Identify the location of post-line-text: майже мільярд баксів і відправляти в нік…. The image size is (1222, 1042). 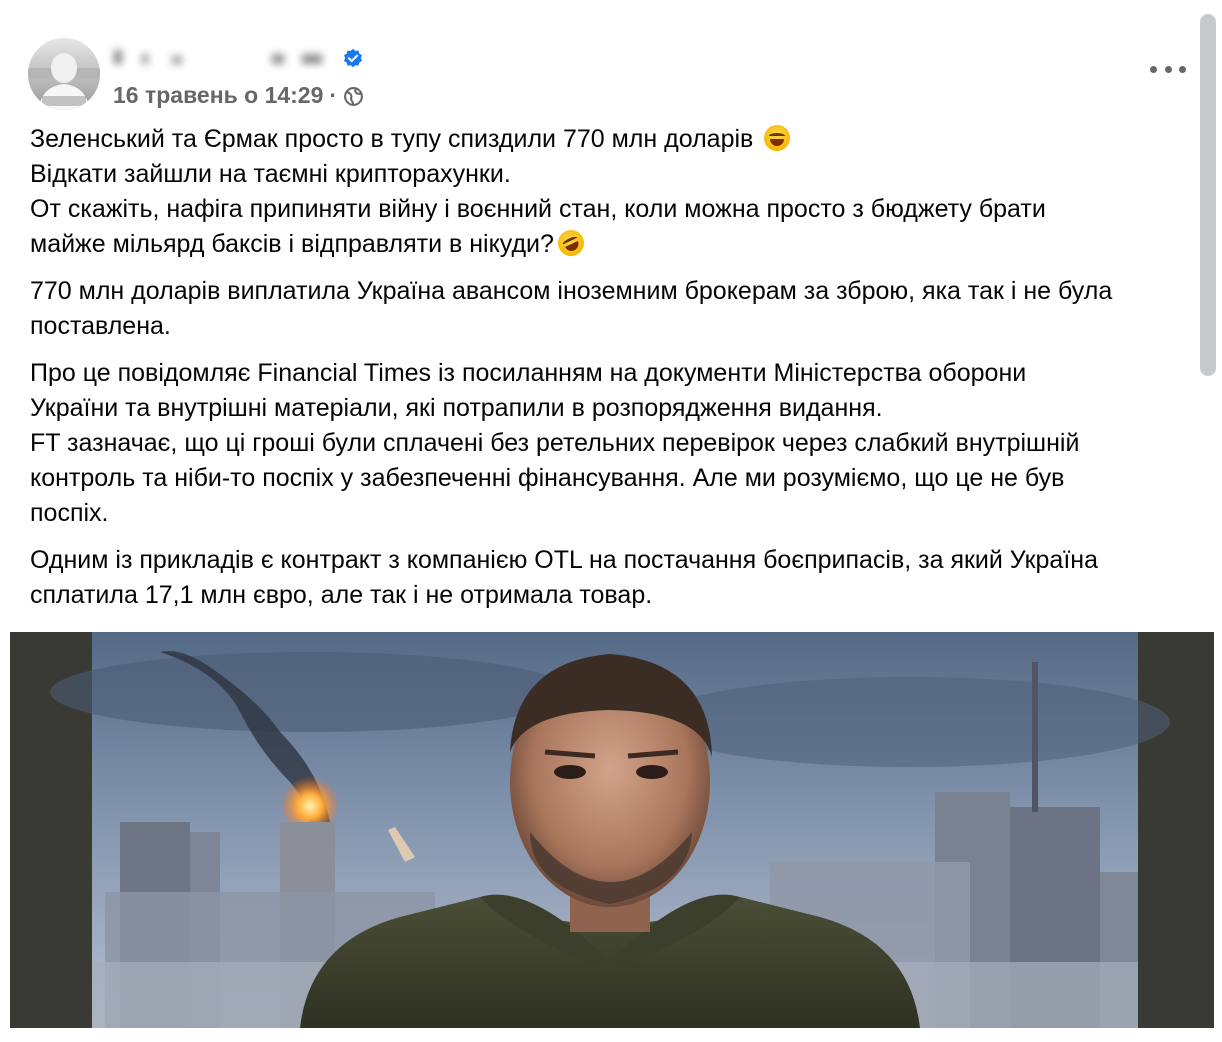
(292, 244).